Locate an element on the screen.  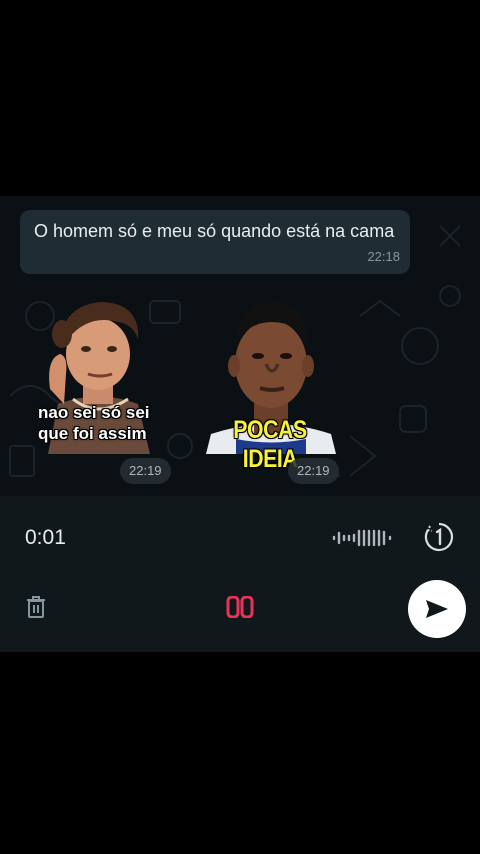
sticker-right: POCAS IDEIA is located at coordinates (271, 383).